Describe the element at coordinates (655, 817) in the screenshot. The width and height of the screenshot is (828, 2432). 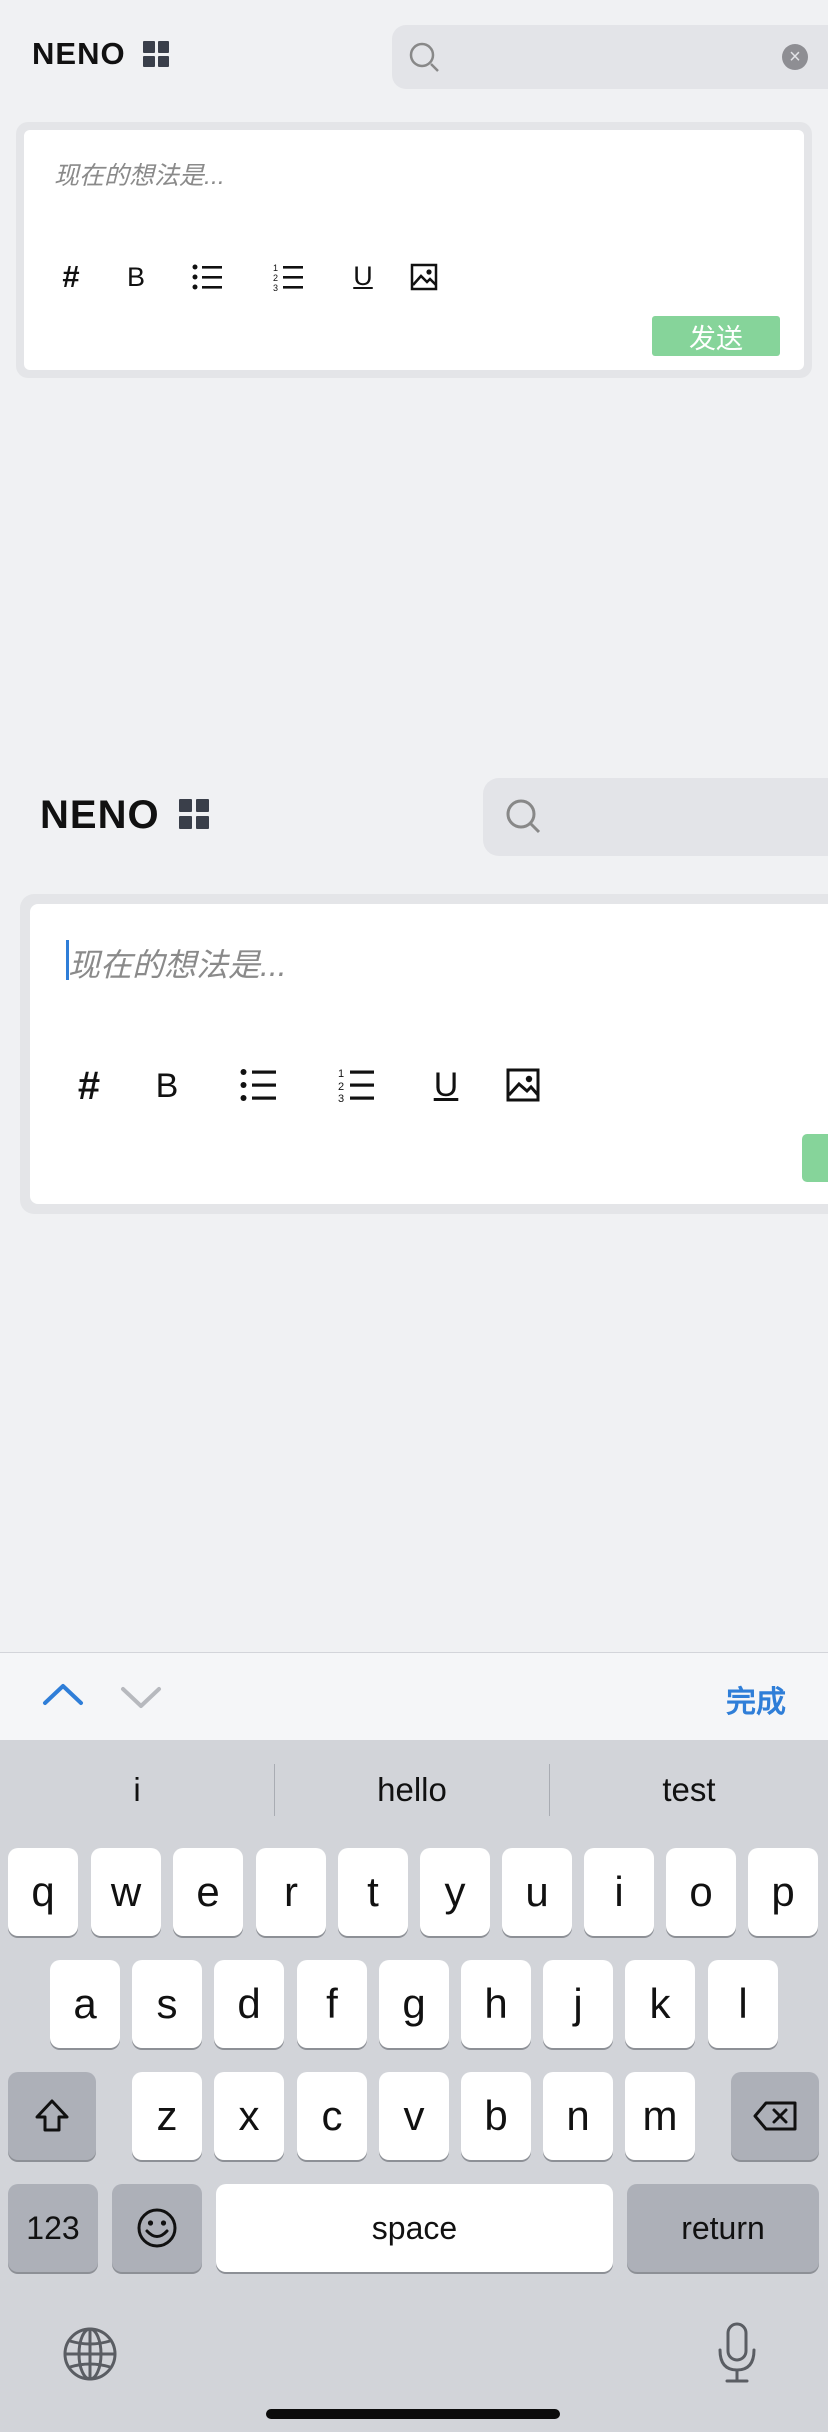
I see `search-bar-zoomed` at that location.